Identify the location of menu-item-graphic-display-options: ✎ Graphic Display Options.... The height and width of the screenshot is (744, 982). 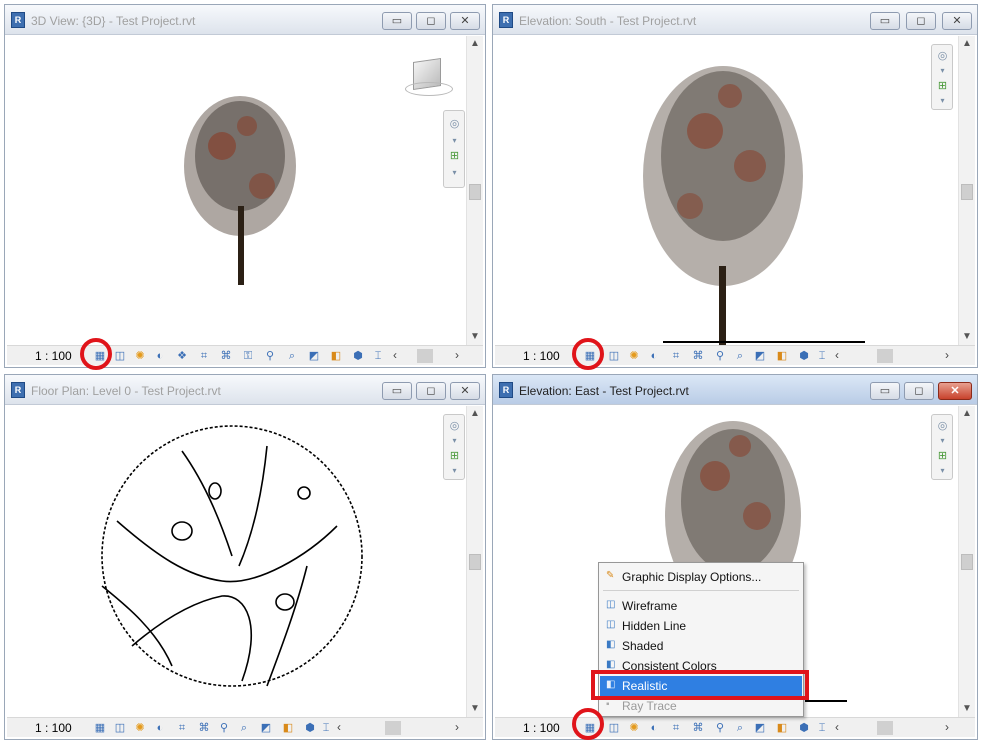
(701, 577).